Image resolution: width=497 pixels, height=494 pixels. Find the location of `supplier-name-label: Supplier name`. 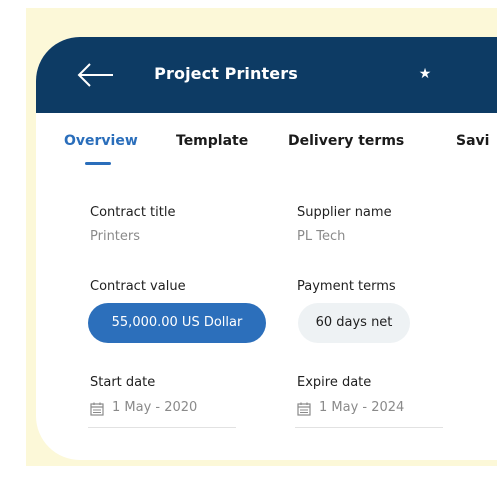

supplier-name-label: Supplier name is located at coordinates (344, 212).